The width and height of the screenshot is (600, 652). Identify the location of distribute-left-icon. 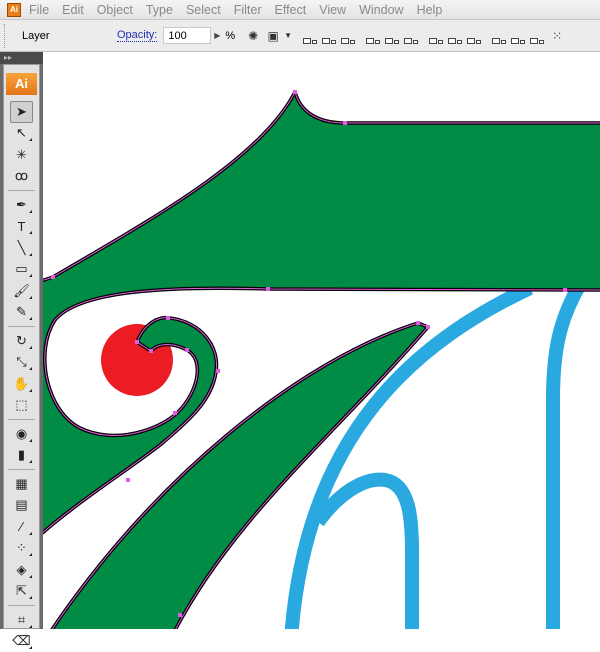
(498, 36).